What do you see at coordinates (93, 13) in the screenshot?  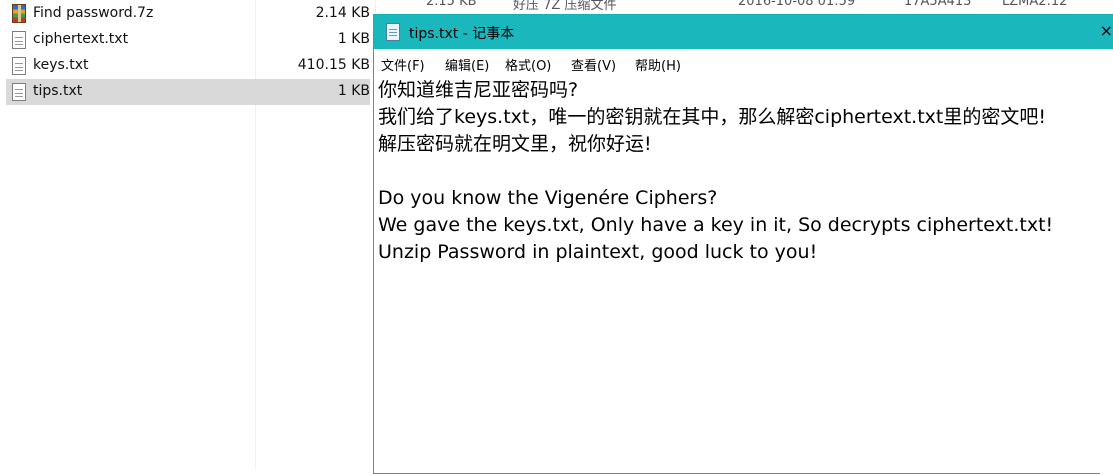 I see `file-name: Find password.7z` at bounding box center [93, 13].